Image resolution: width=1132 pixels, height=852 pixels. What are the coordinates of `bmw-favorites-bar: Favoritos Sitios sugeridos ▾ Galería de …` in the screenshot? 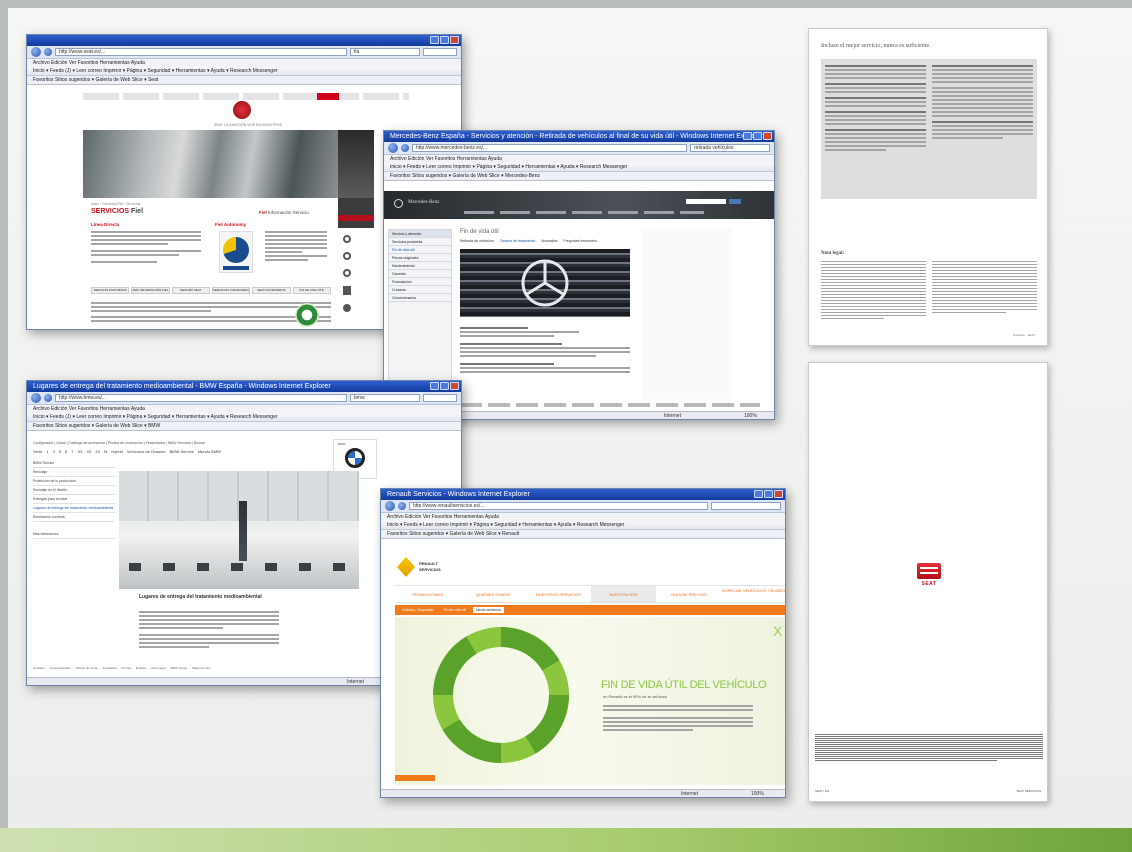 It's located at (244, 426).